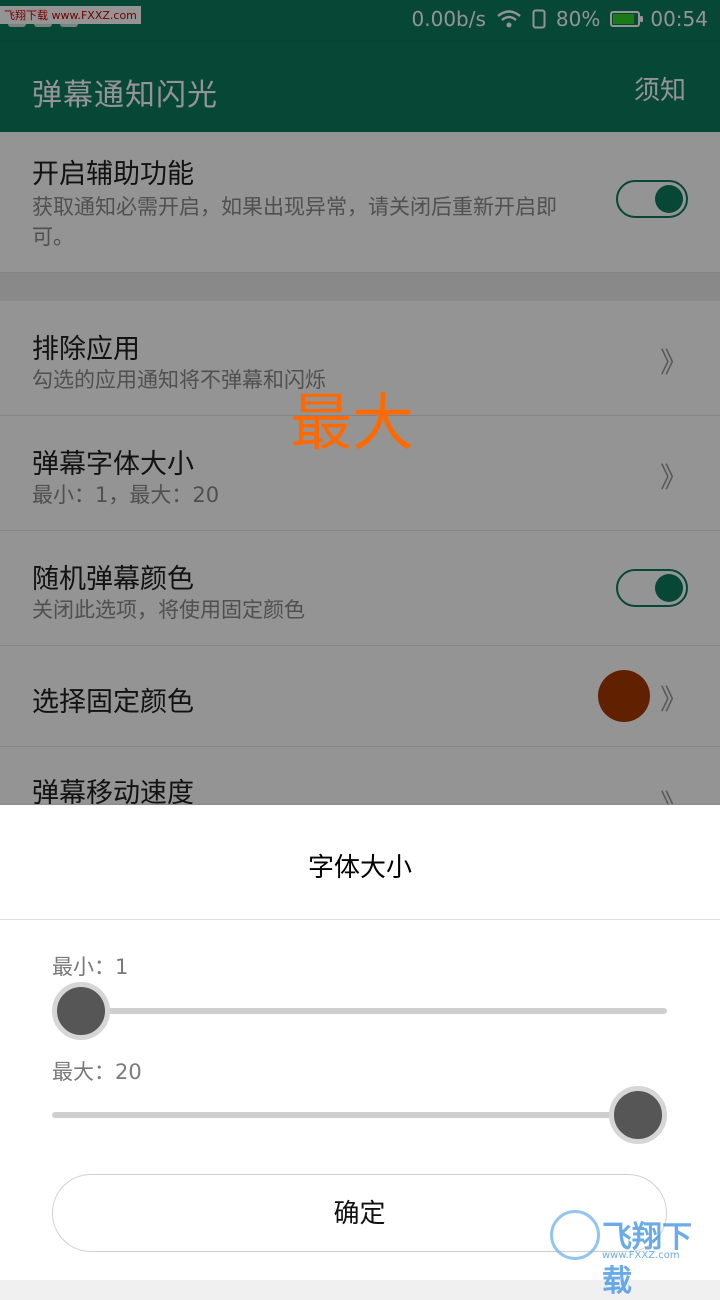 This screenshot has height=1300, width=720. Describe the element at coordinates (641, 1255) in the screenshot. I see `watermark-logo-url: www.FXXZ.com` at that location.